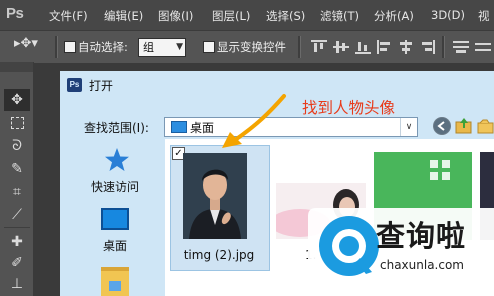  What do you see at coordinates (341, 47) in the screenshot?
I see `align-vertical-center-icon` at bounding box center [341, 47].